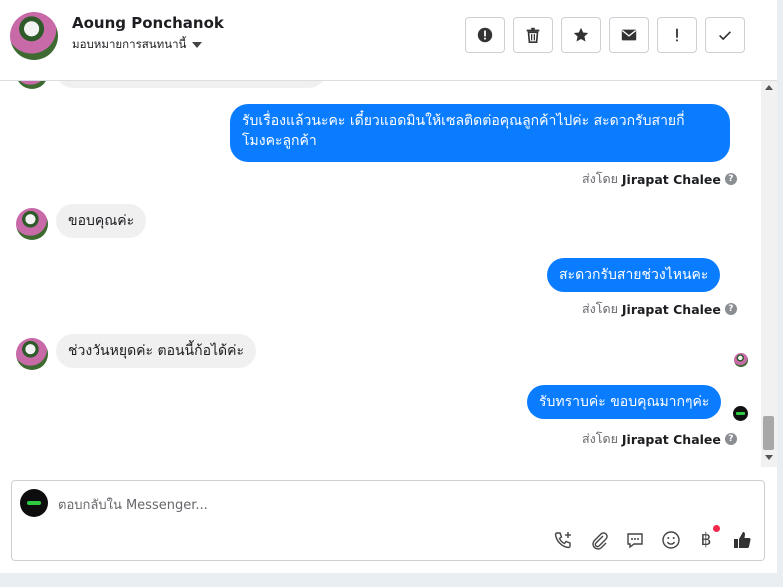  I want to click on message-text-line: โมงคะลูกค้า, so click(279, 141).